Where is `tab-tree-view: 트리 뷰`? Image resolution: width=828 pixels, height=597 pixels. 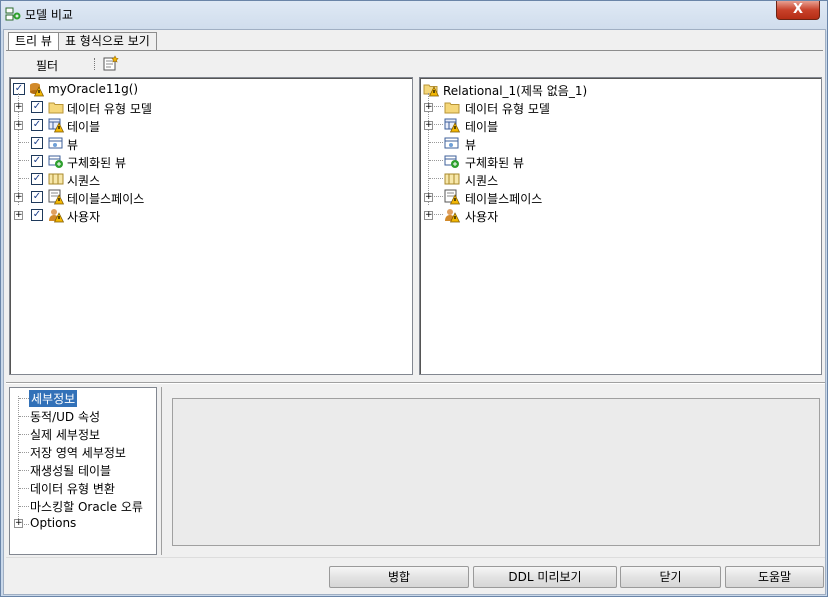 tab-tree-view: 트리 뷰 is located at coordinates (33, 41).